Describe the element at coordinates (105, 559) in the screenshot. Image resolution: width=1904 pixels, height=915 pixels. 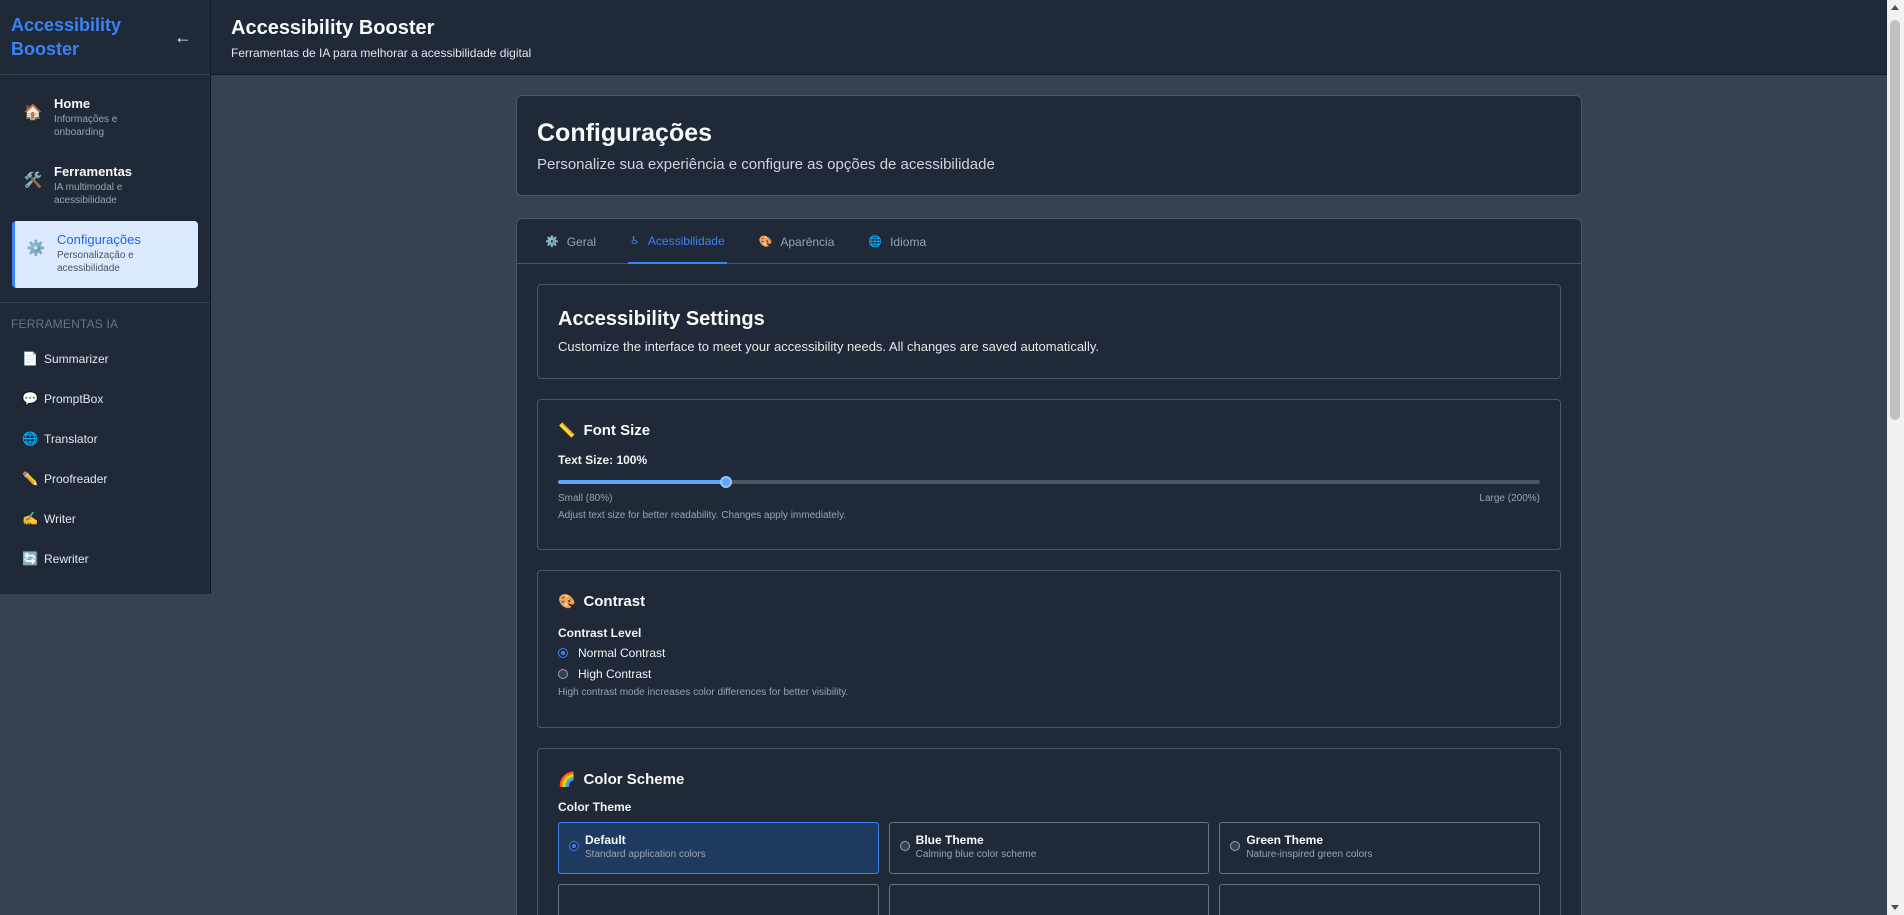
I see `sidebar-item-rewriter: 🔄 Rewriter` at that location.